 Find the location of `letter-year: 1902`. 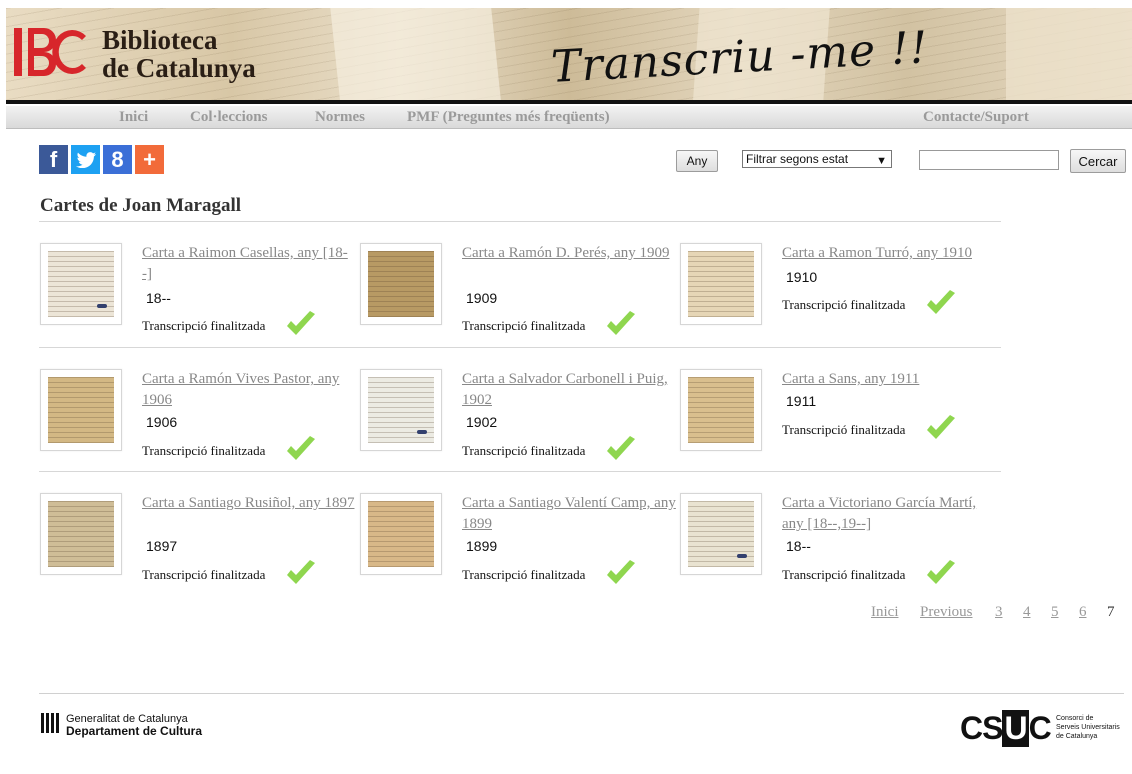

letter-year: 1902 is located at coordinates (482, 422).